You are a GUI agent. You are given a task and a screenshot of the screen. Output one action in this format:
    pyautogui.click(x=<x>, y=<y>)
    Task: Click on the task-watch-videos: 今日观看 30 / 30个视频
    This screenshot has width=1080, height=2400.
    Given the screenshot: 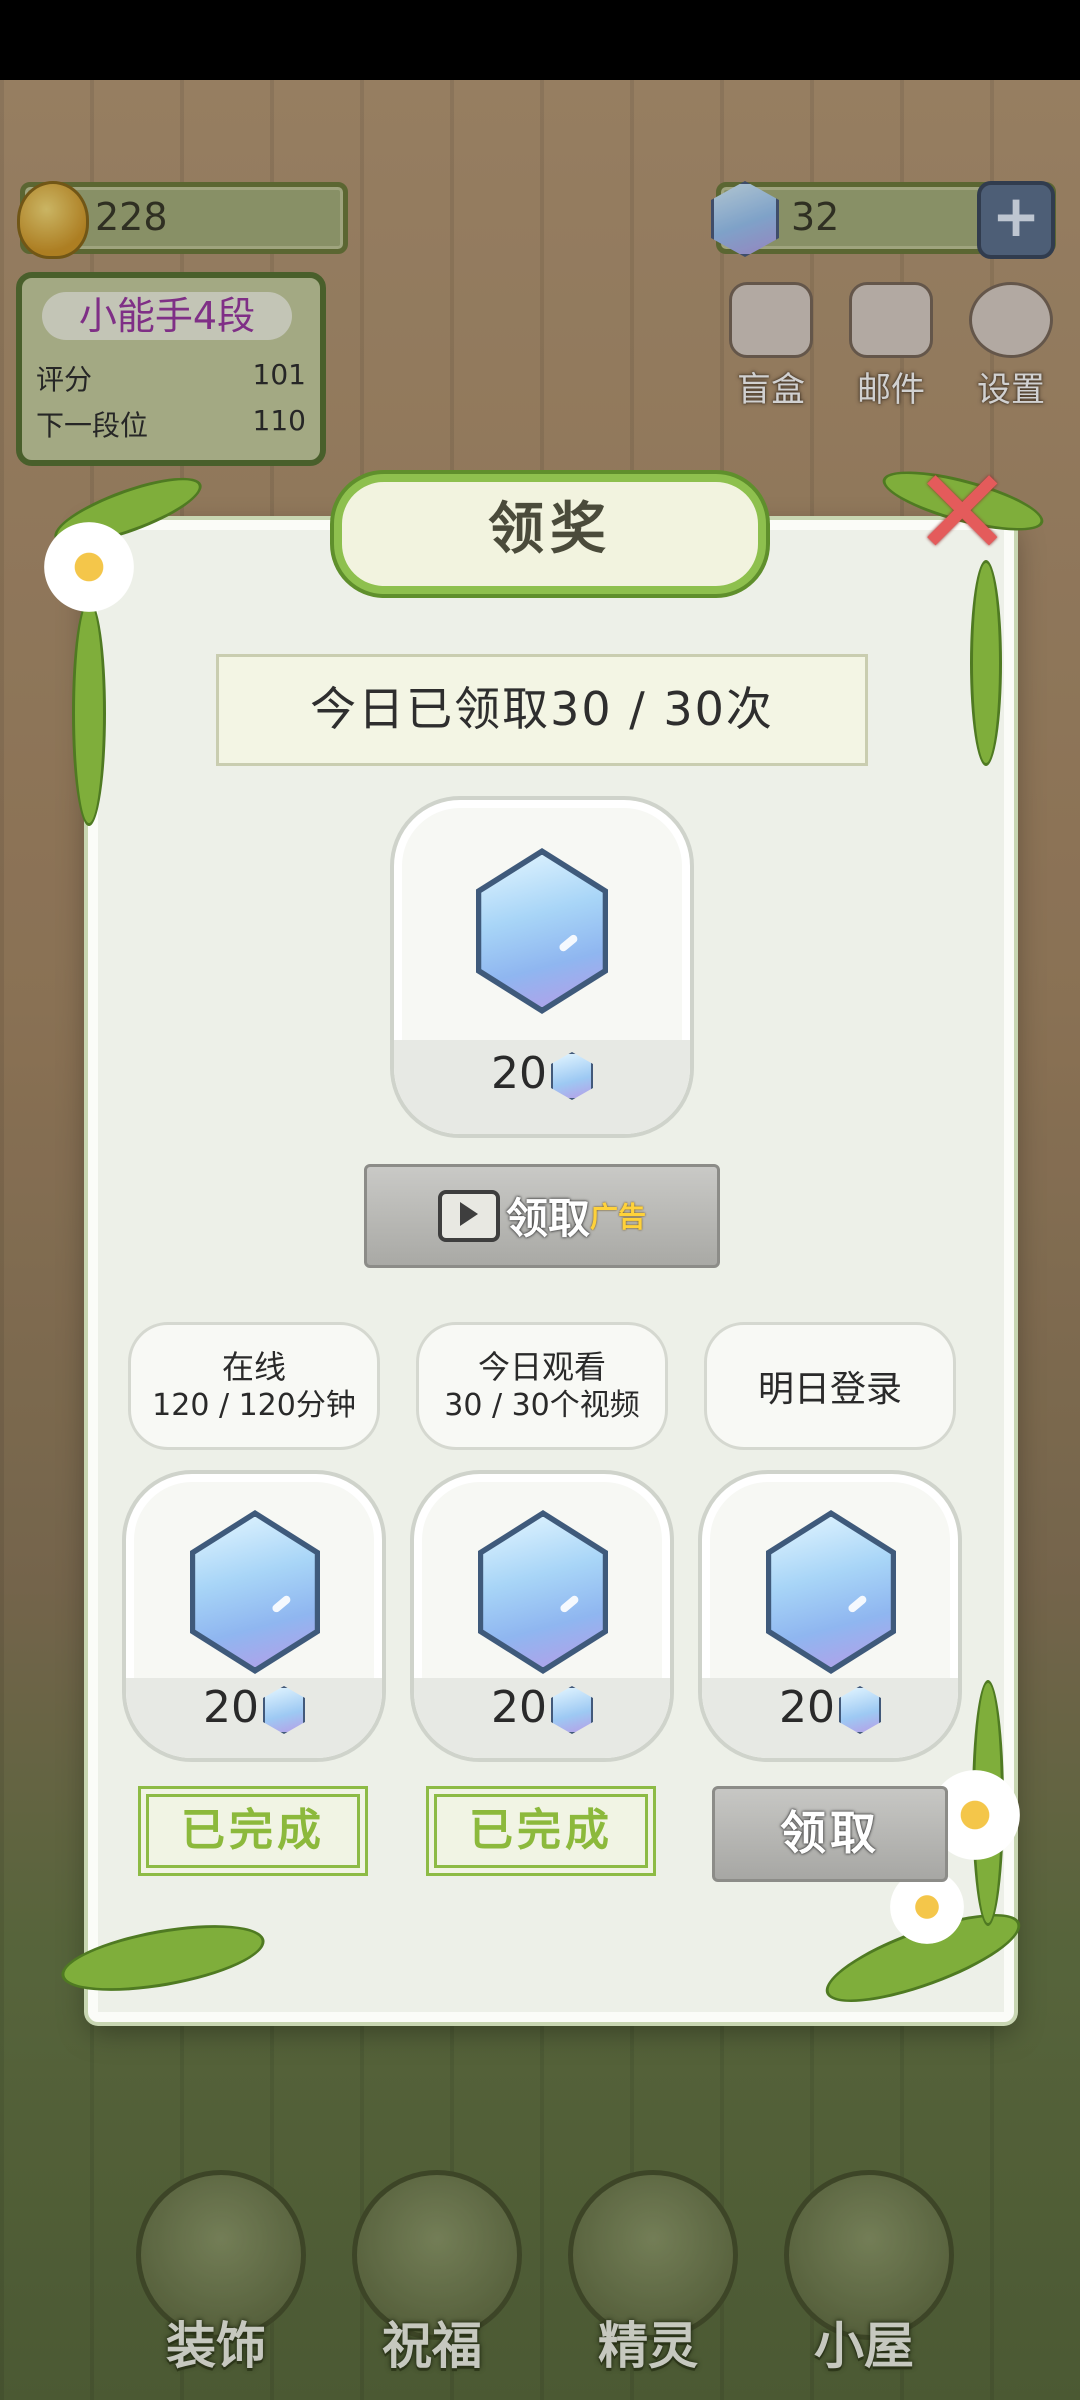 What is the action you would take?
    pyautogui.click(x=542, y=1386)
    